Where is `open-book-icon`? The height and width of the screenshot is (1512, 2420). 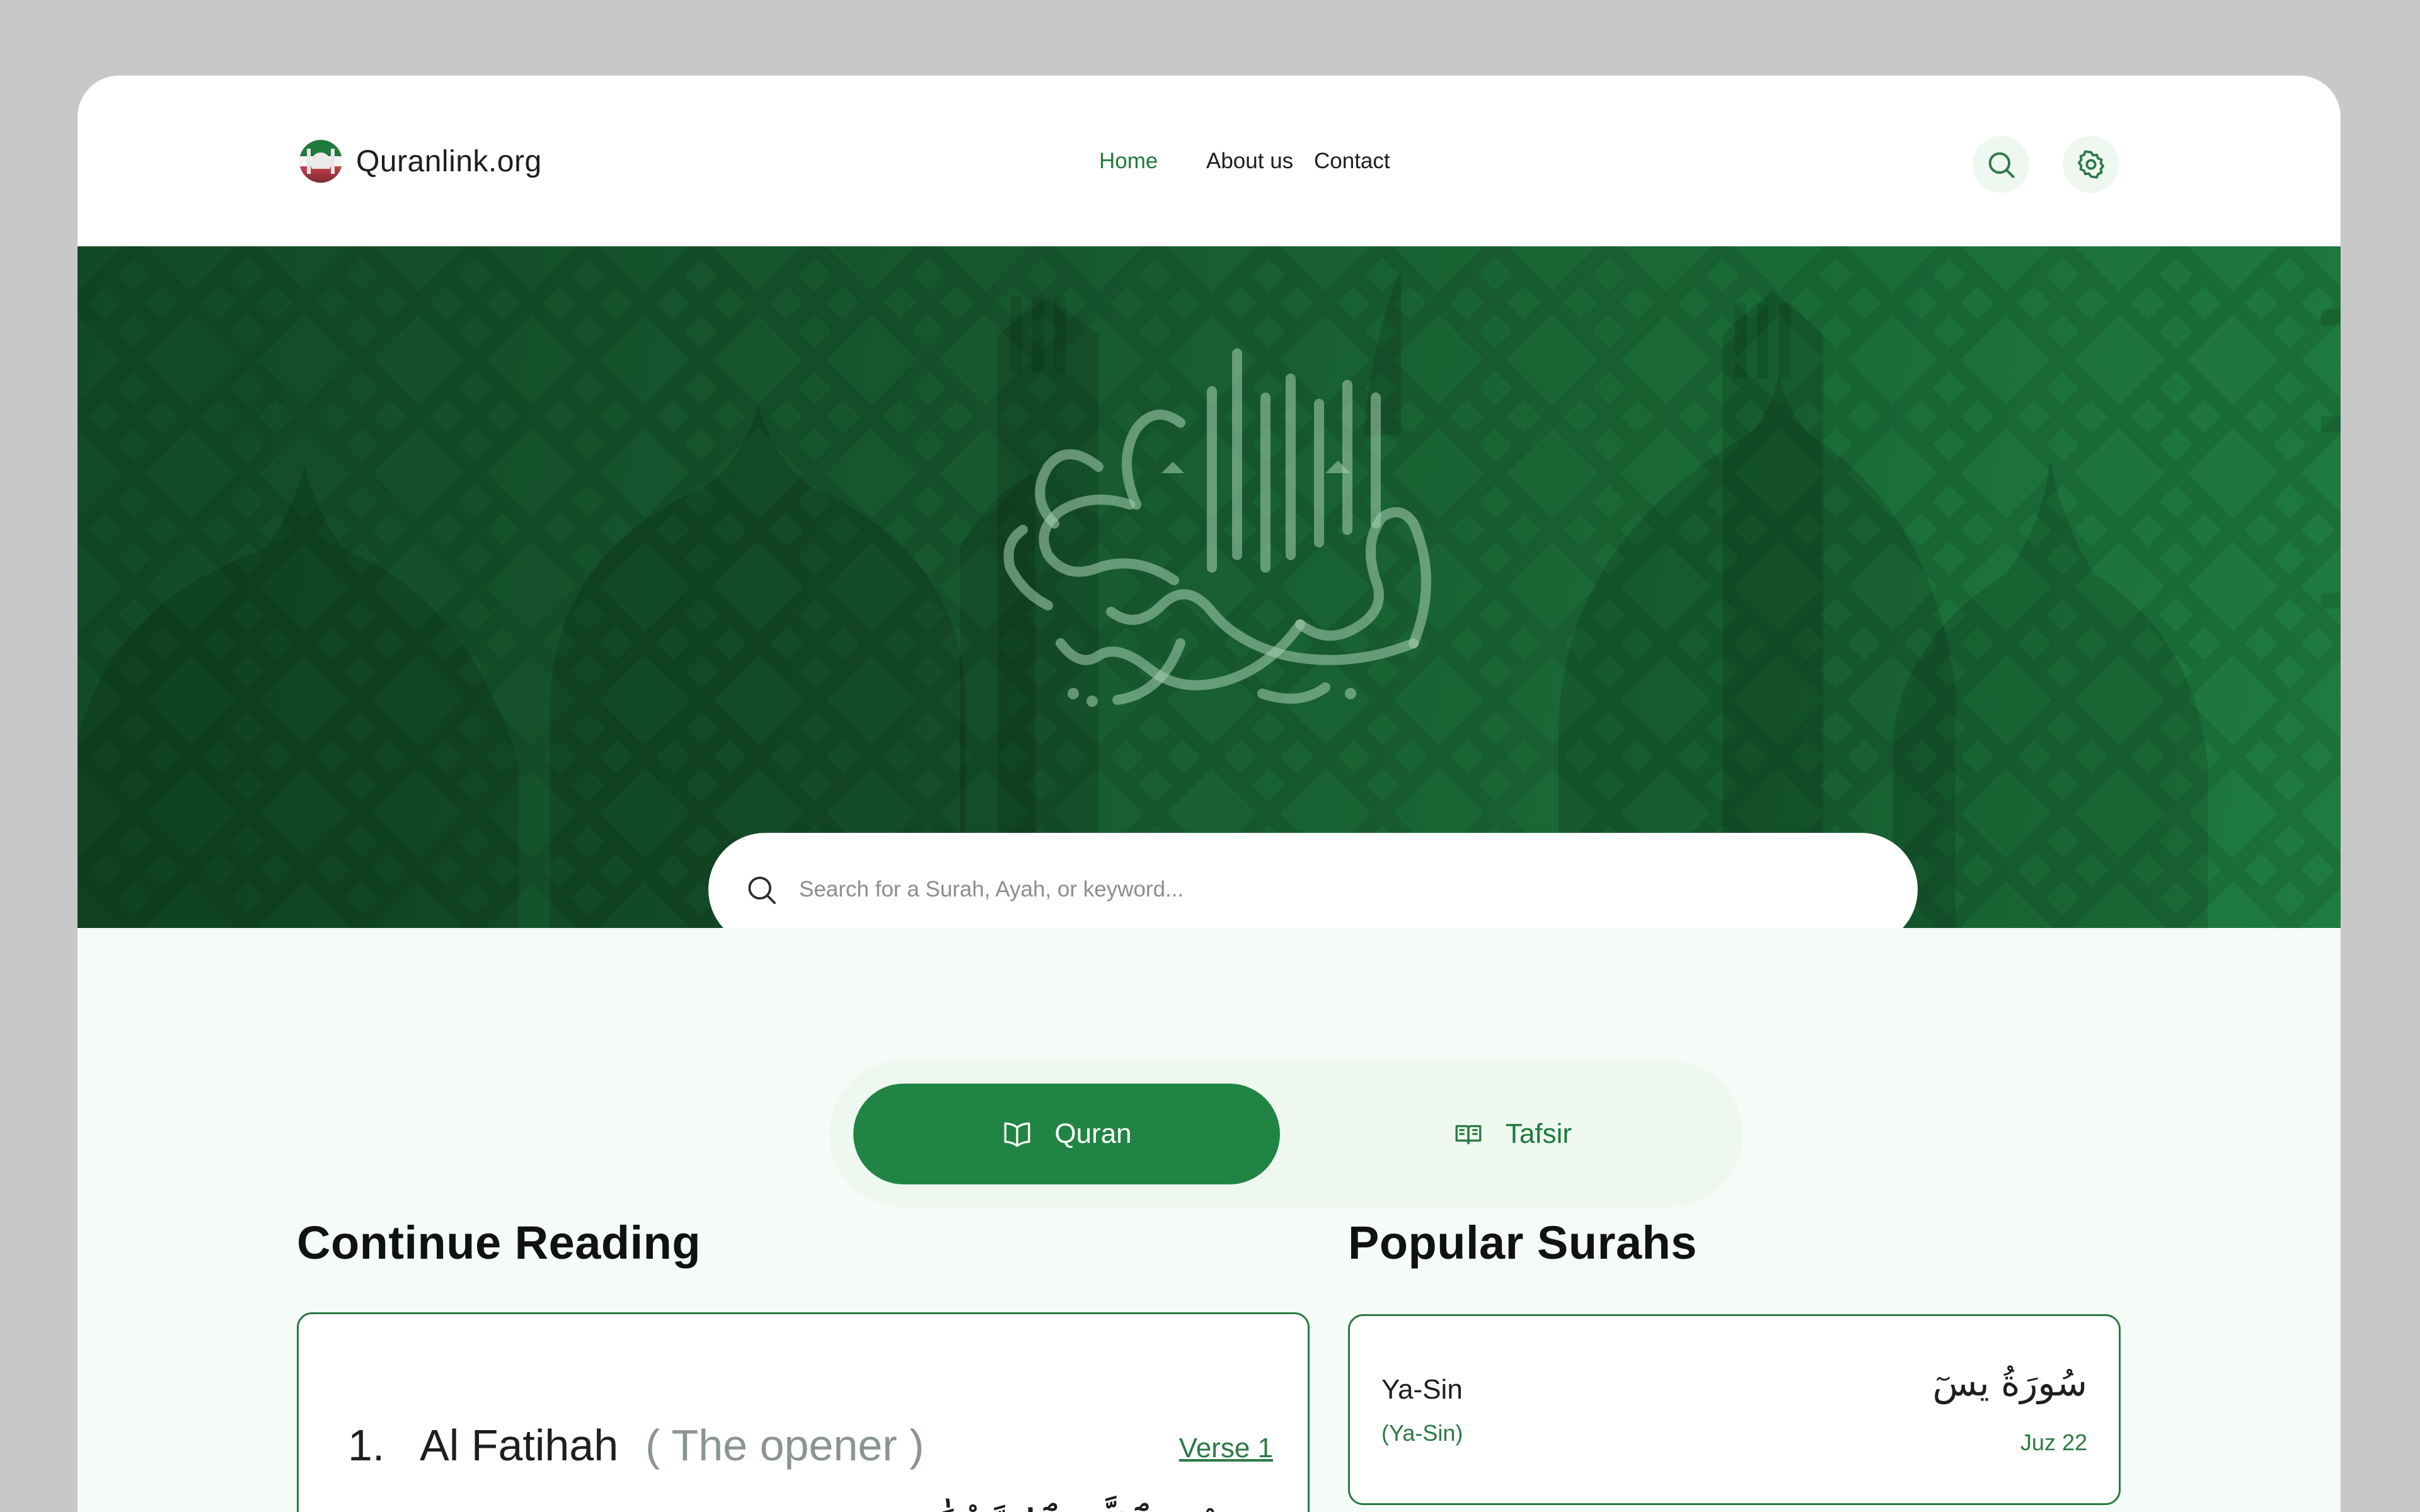 open-book-icon is located at coordinates (1017, 1134).